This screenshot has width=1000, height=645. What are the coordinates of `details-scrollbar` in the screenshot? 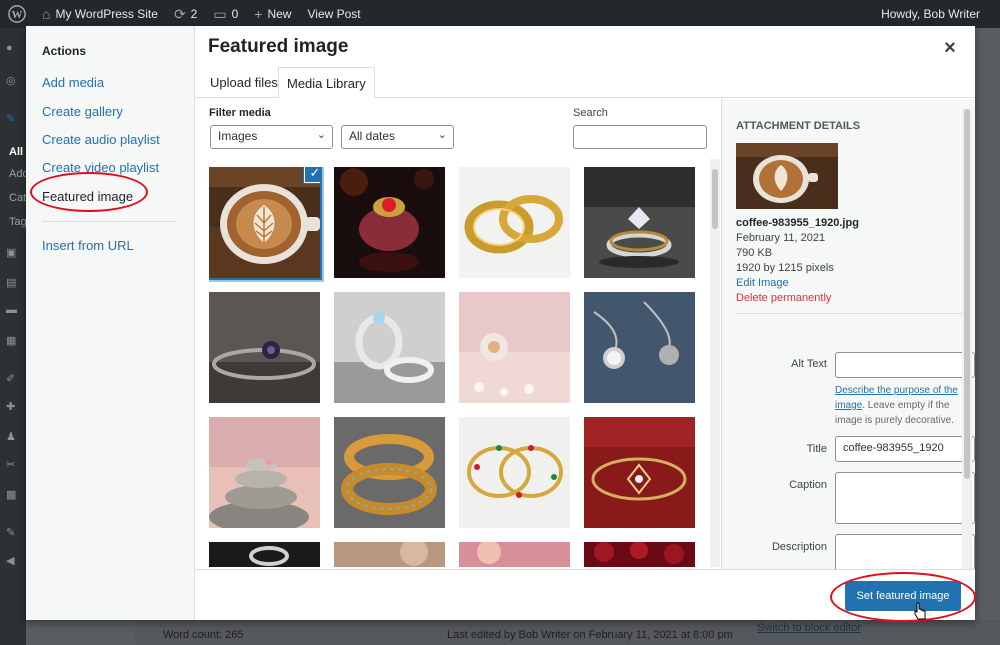 It's located at (967, 339).